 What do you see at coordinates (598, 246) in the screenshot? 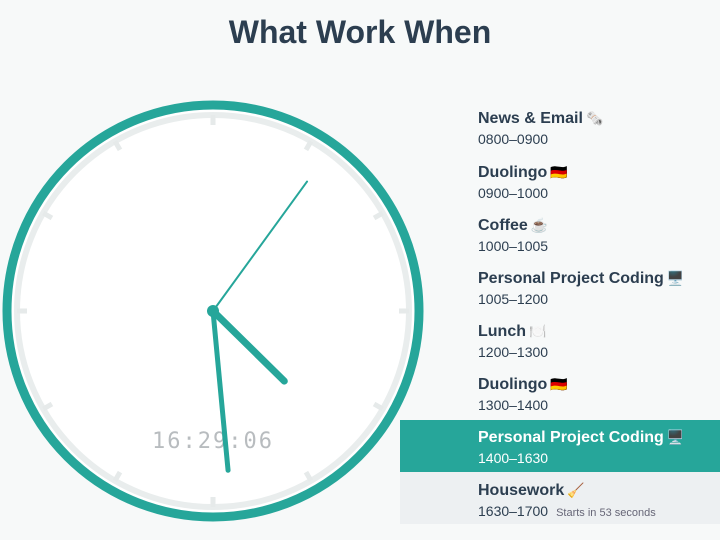
I see `schedule-item-time-row: 1000–1005` at bounding box center [598, 246].